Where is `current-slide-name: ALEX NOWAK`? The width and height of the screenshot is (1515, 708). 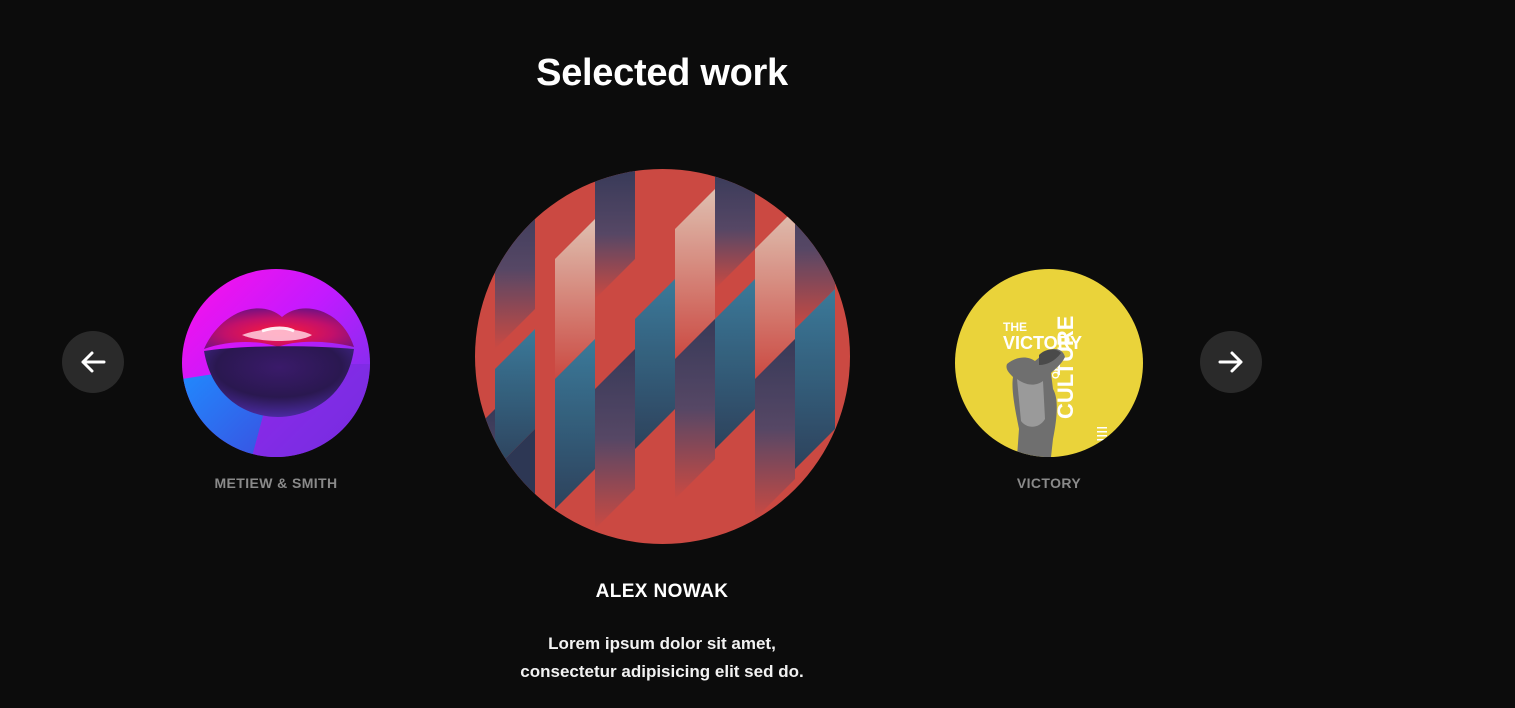 current-slide-name: ALEX NOWAK is located at coordinates (662, 591).